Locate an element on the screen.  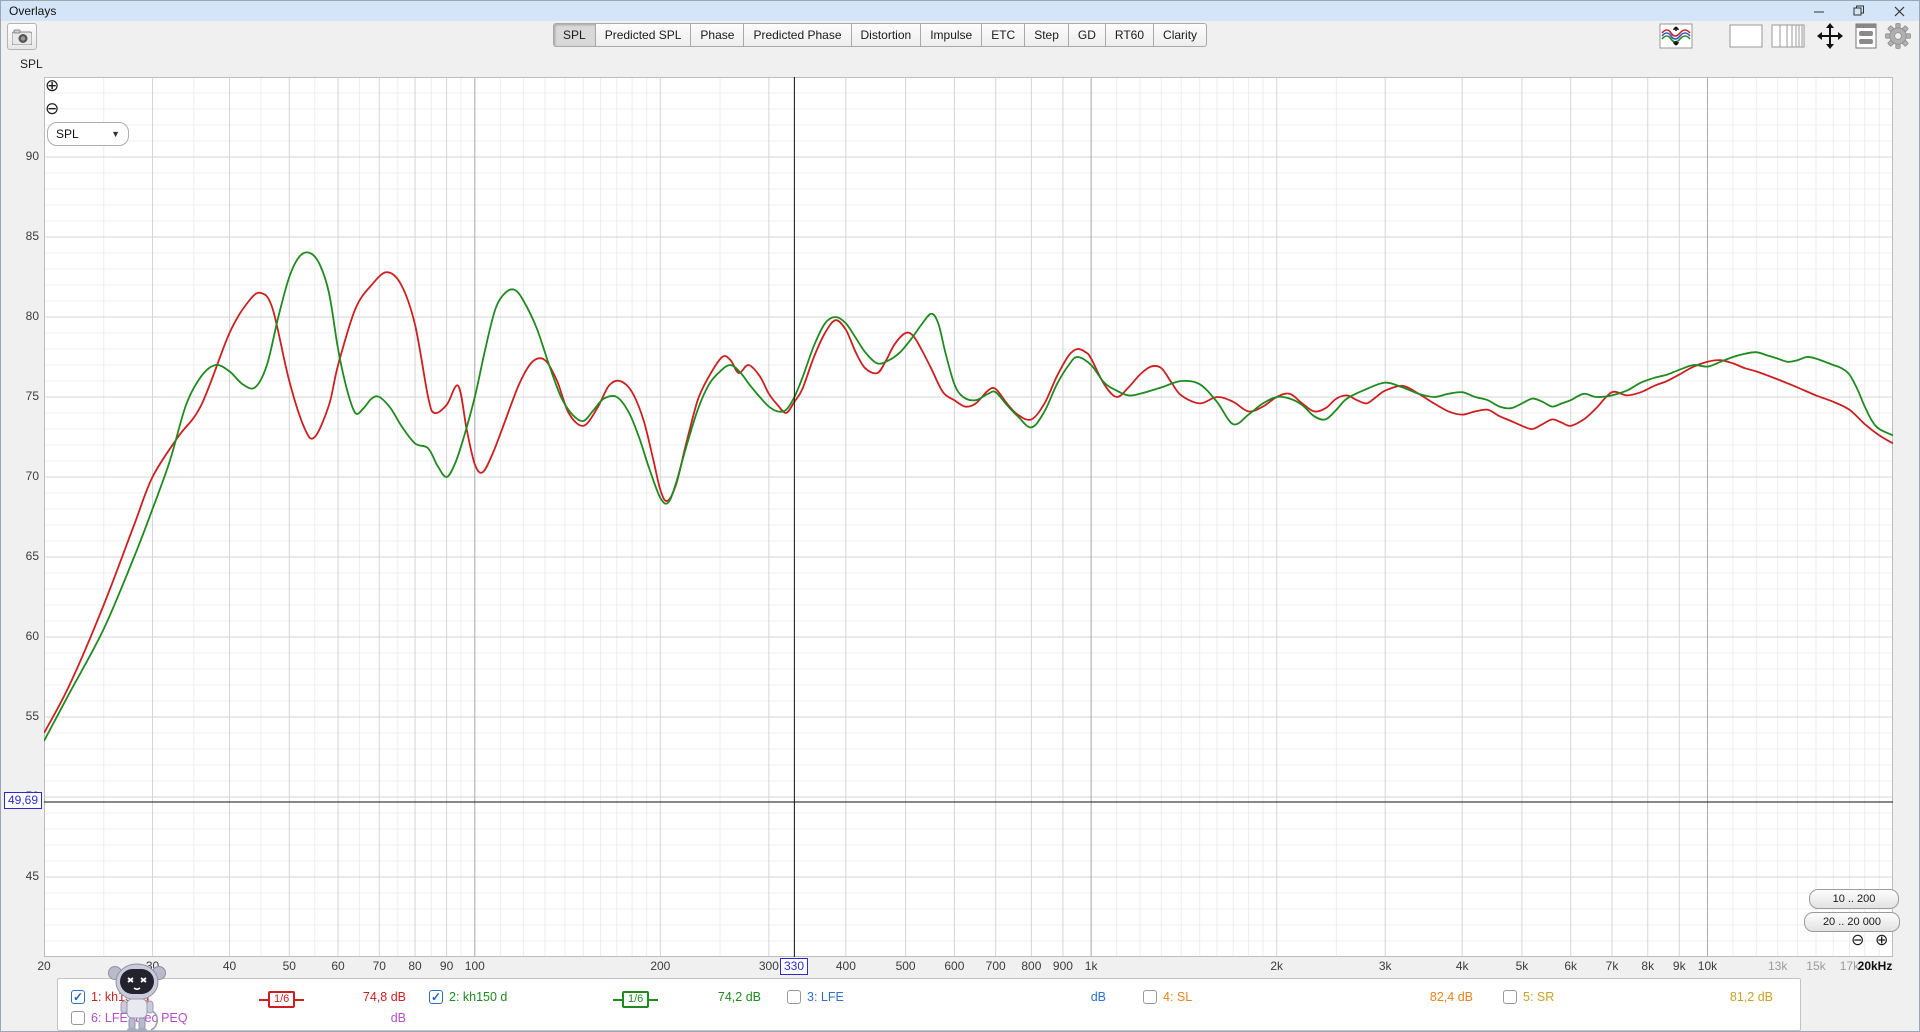
capture-camera-button is located at coordinates (22, 36).